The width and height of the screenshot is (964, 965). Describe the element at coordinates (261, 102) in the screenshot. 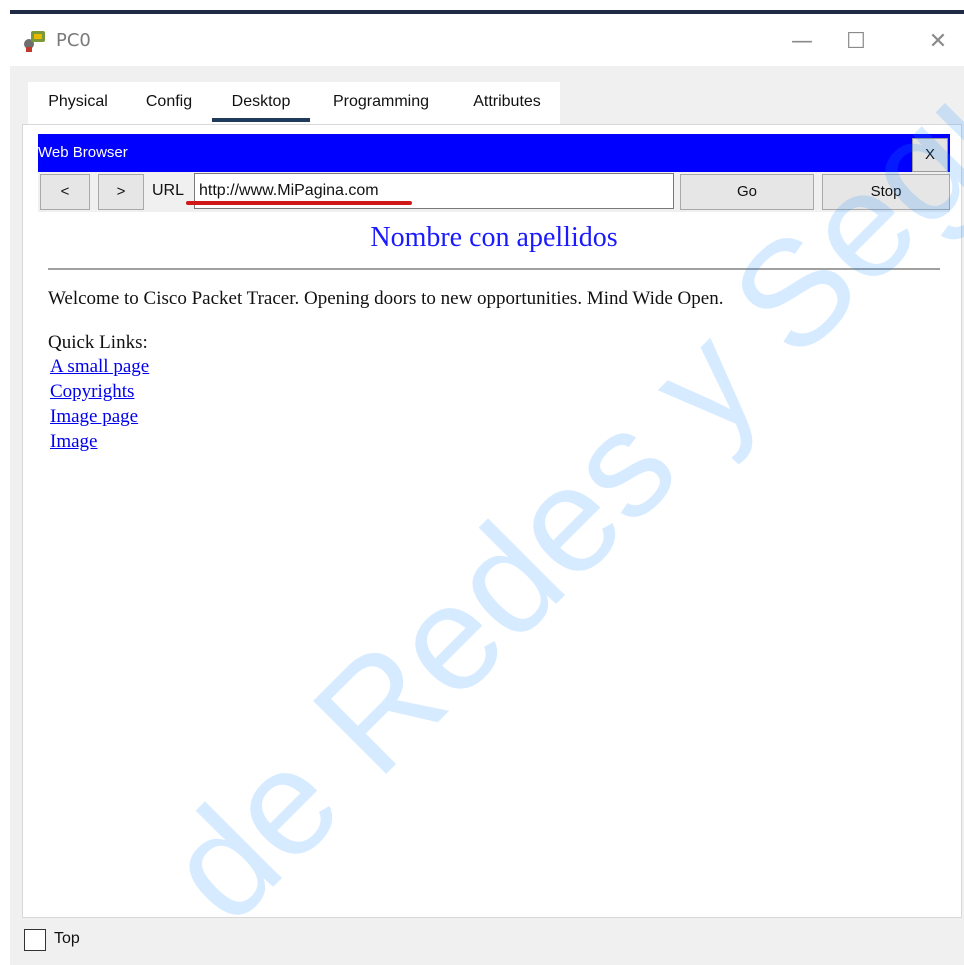

I see `tab-desktop: Desktop` at that location.